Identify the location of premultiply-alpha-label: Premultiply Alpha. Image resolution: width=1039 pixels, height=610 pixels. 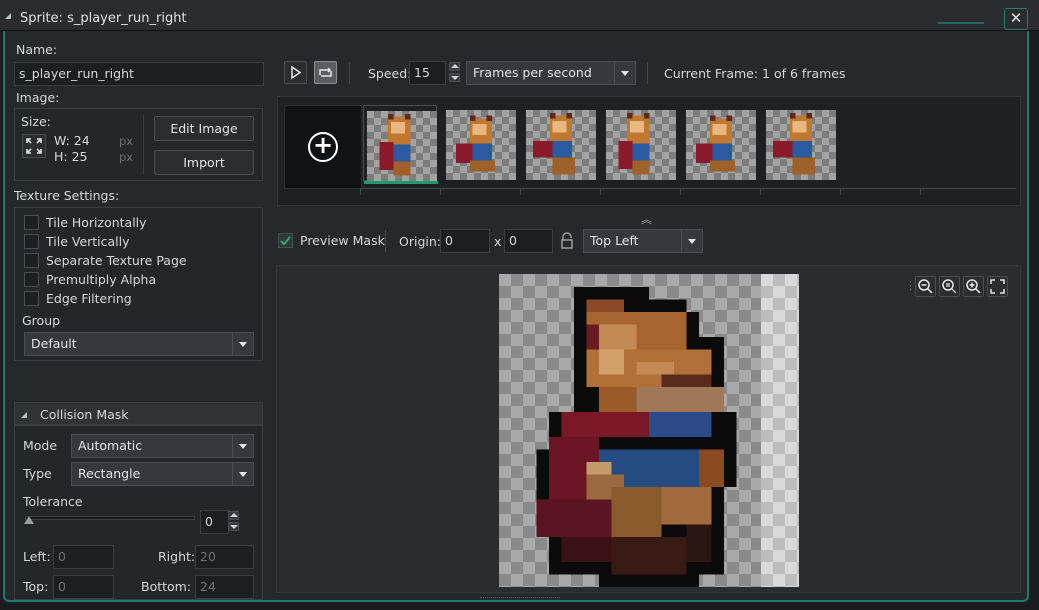
(101, 279).